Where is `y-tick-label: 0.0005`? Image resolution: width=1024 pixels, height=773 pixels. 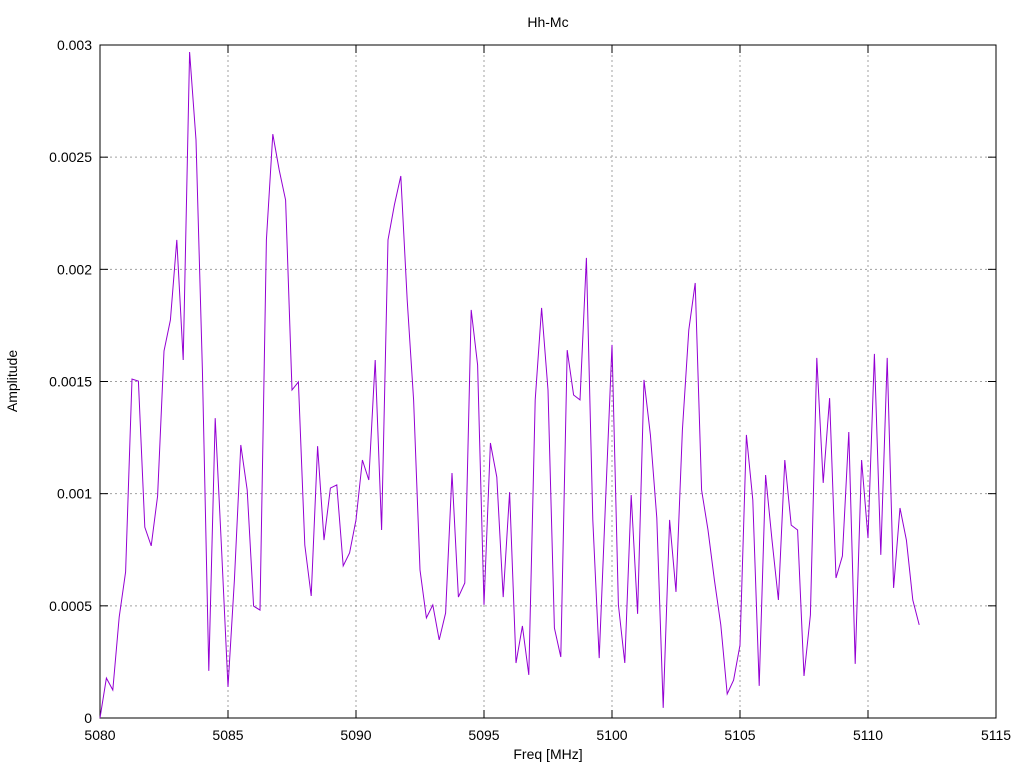
y-tick-label: 0.0005 is located at coordinates (70, 606).